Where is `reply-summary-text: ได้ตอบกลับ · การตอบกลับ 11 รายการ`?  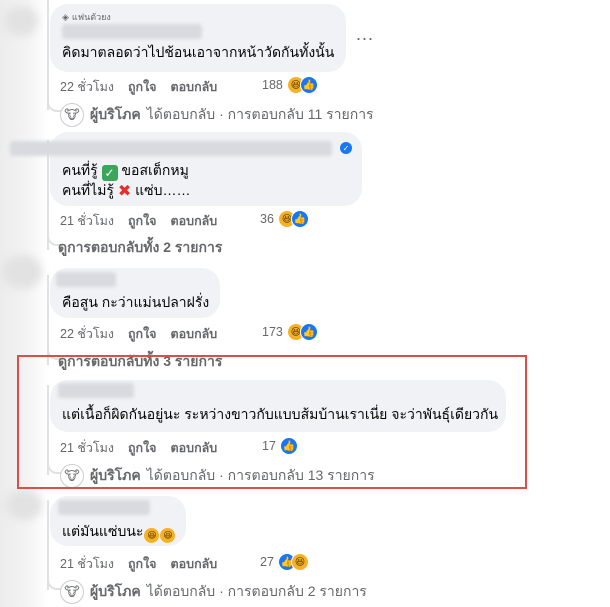
reply-summary-text: ได้ตอบกลับ · การตอบกลับ 11 รายการ is located at coordinates (260, 114).